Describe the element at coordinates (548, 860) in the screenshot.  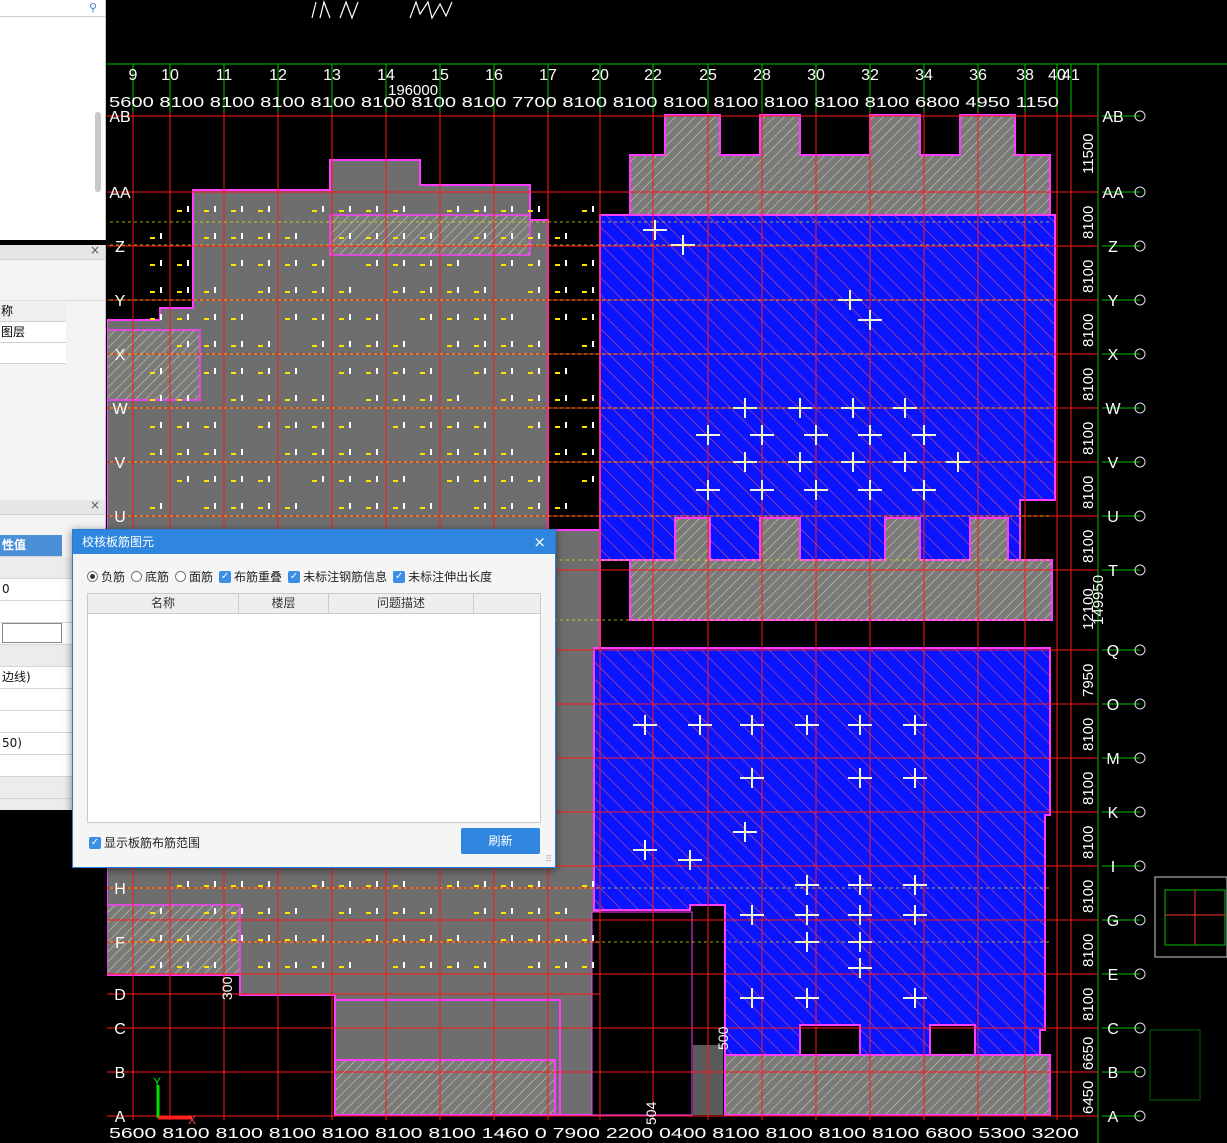
I see `resize-grip-icon: ⠿` at that location.